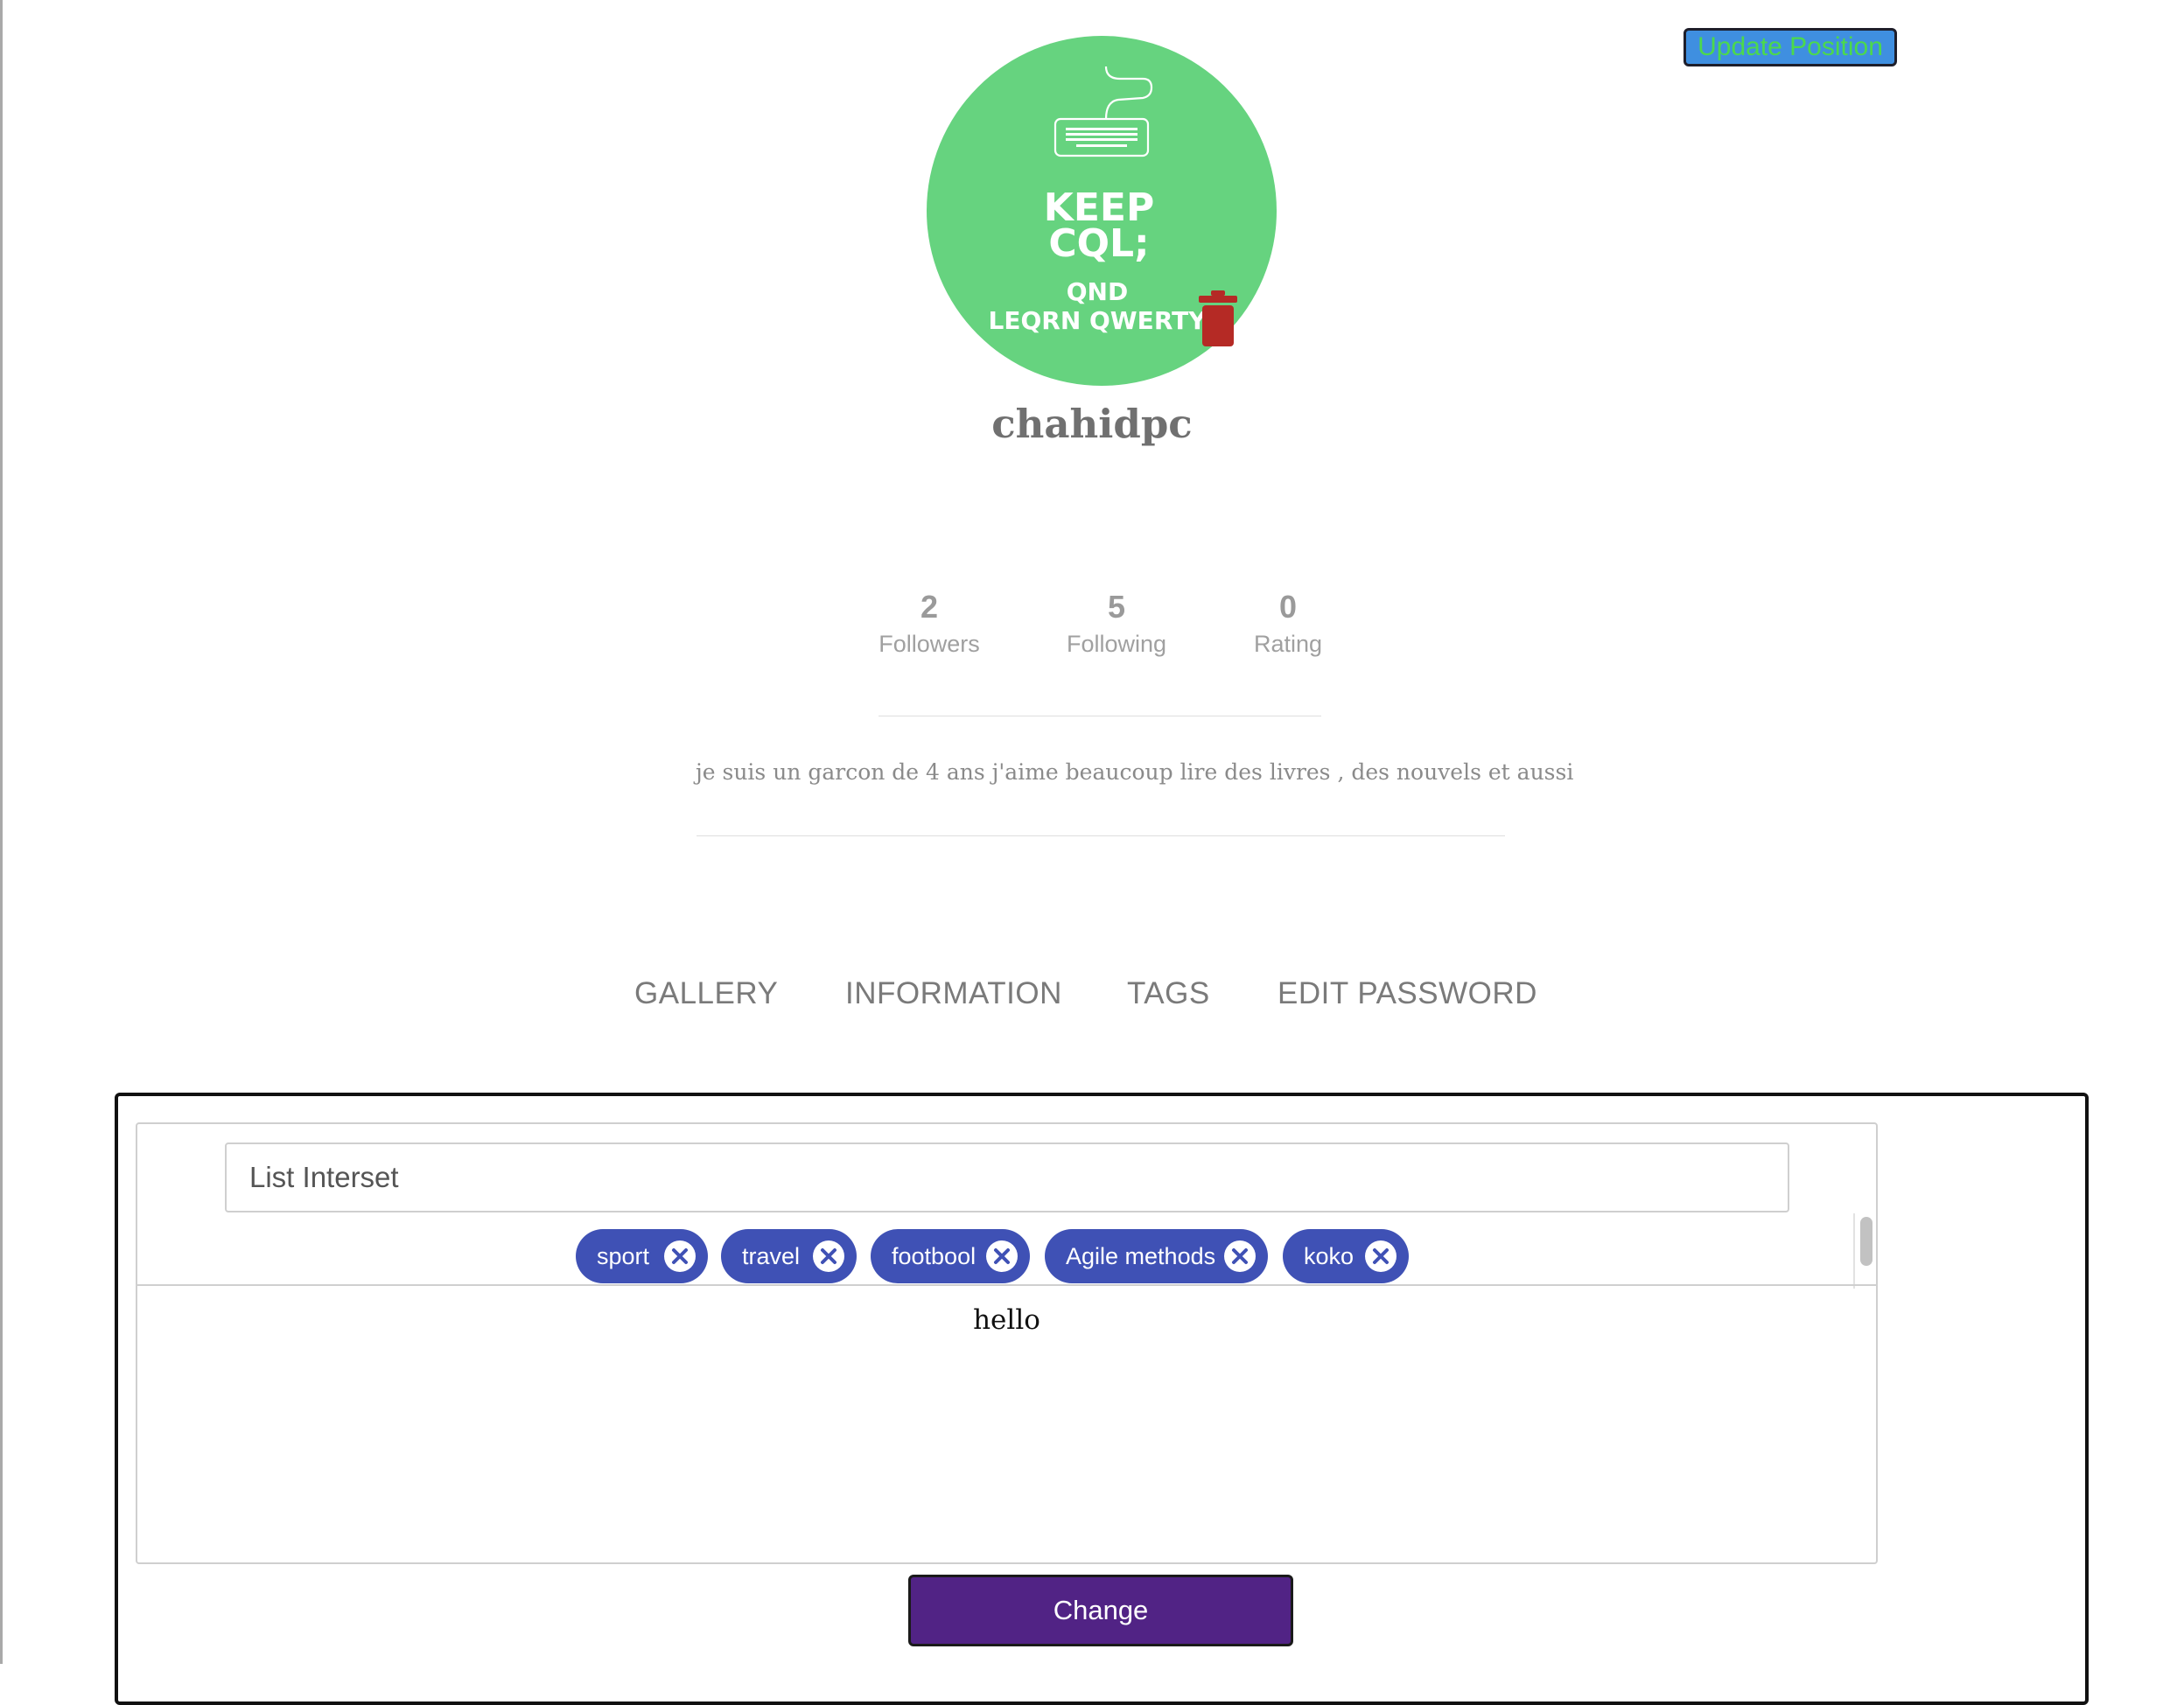 This screenshot has width=2184, height=1705. I want to click on tag-chip-list: sport travel footbool Agile methods koko, so click(994, 1257).